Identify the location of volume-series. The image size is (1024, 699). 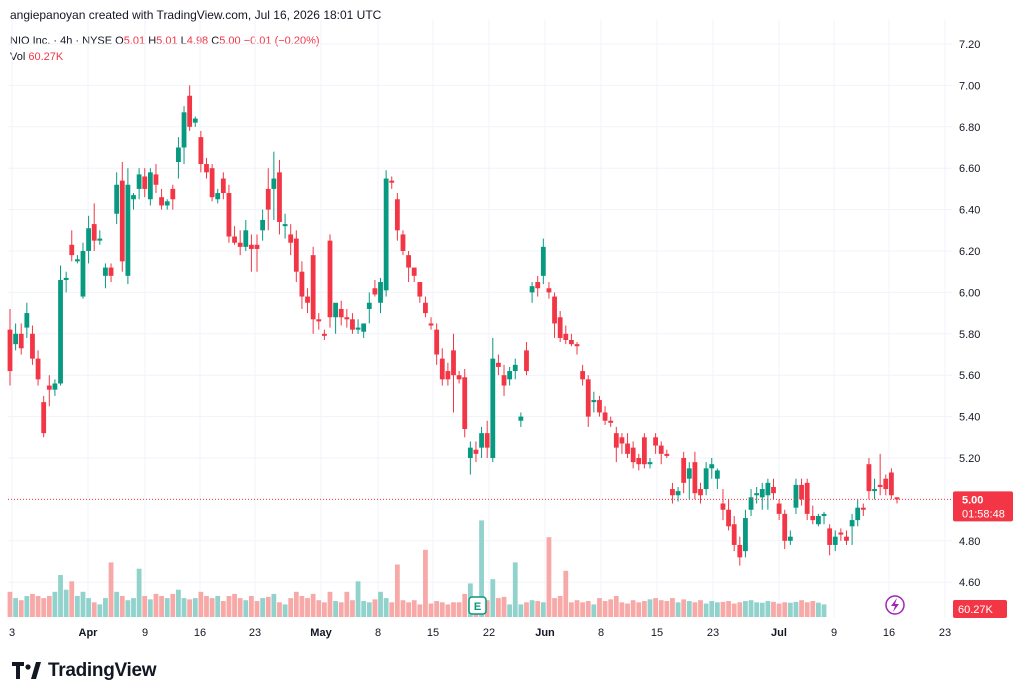
(417, 568).